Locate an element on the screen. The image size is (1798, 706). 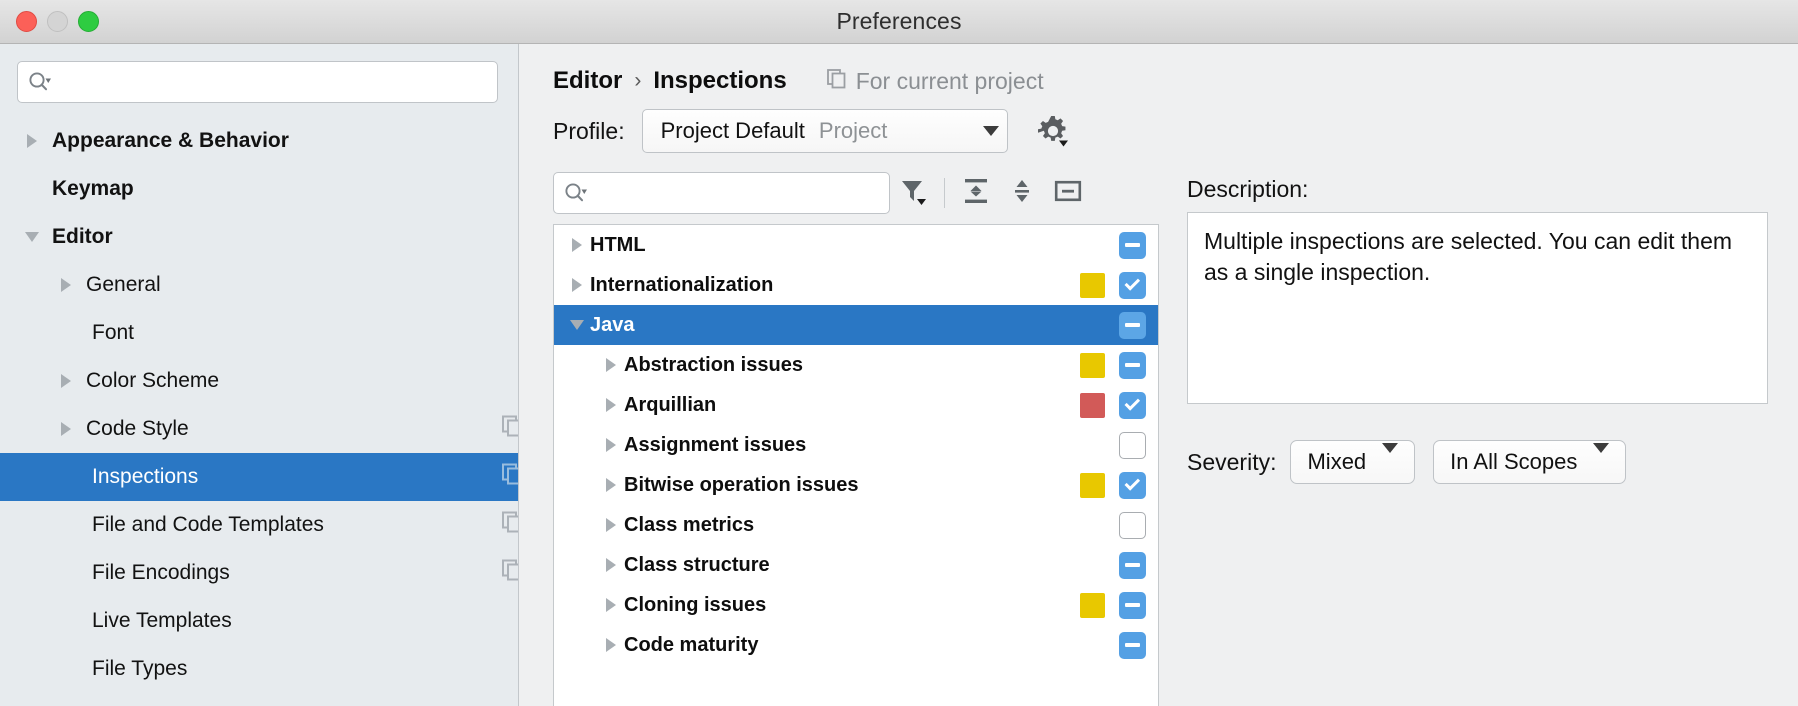
profile-label: Profile: is located at coordinates (589, 130).